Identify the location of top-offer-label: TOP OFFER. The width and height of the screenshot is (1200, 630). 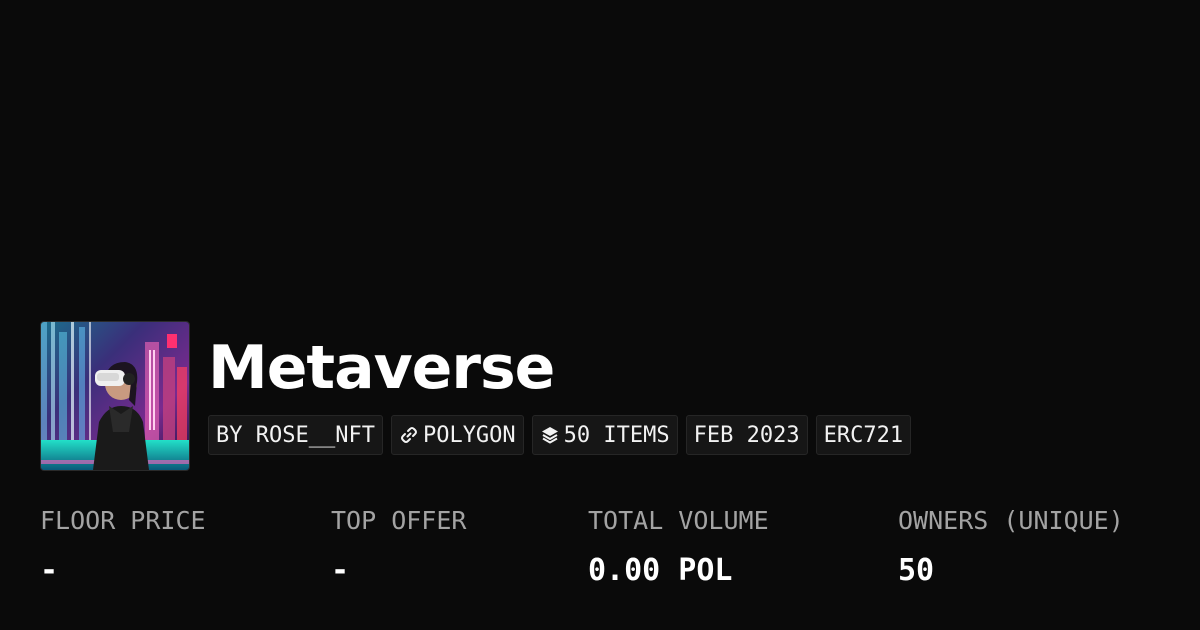
(399, 520).